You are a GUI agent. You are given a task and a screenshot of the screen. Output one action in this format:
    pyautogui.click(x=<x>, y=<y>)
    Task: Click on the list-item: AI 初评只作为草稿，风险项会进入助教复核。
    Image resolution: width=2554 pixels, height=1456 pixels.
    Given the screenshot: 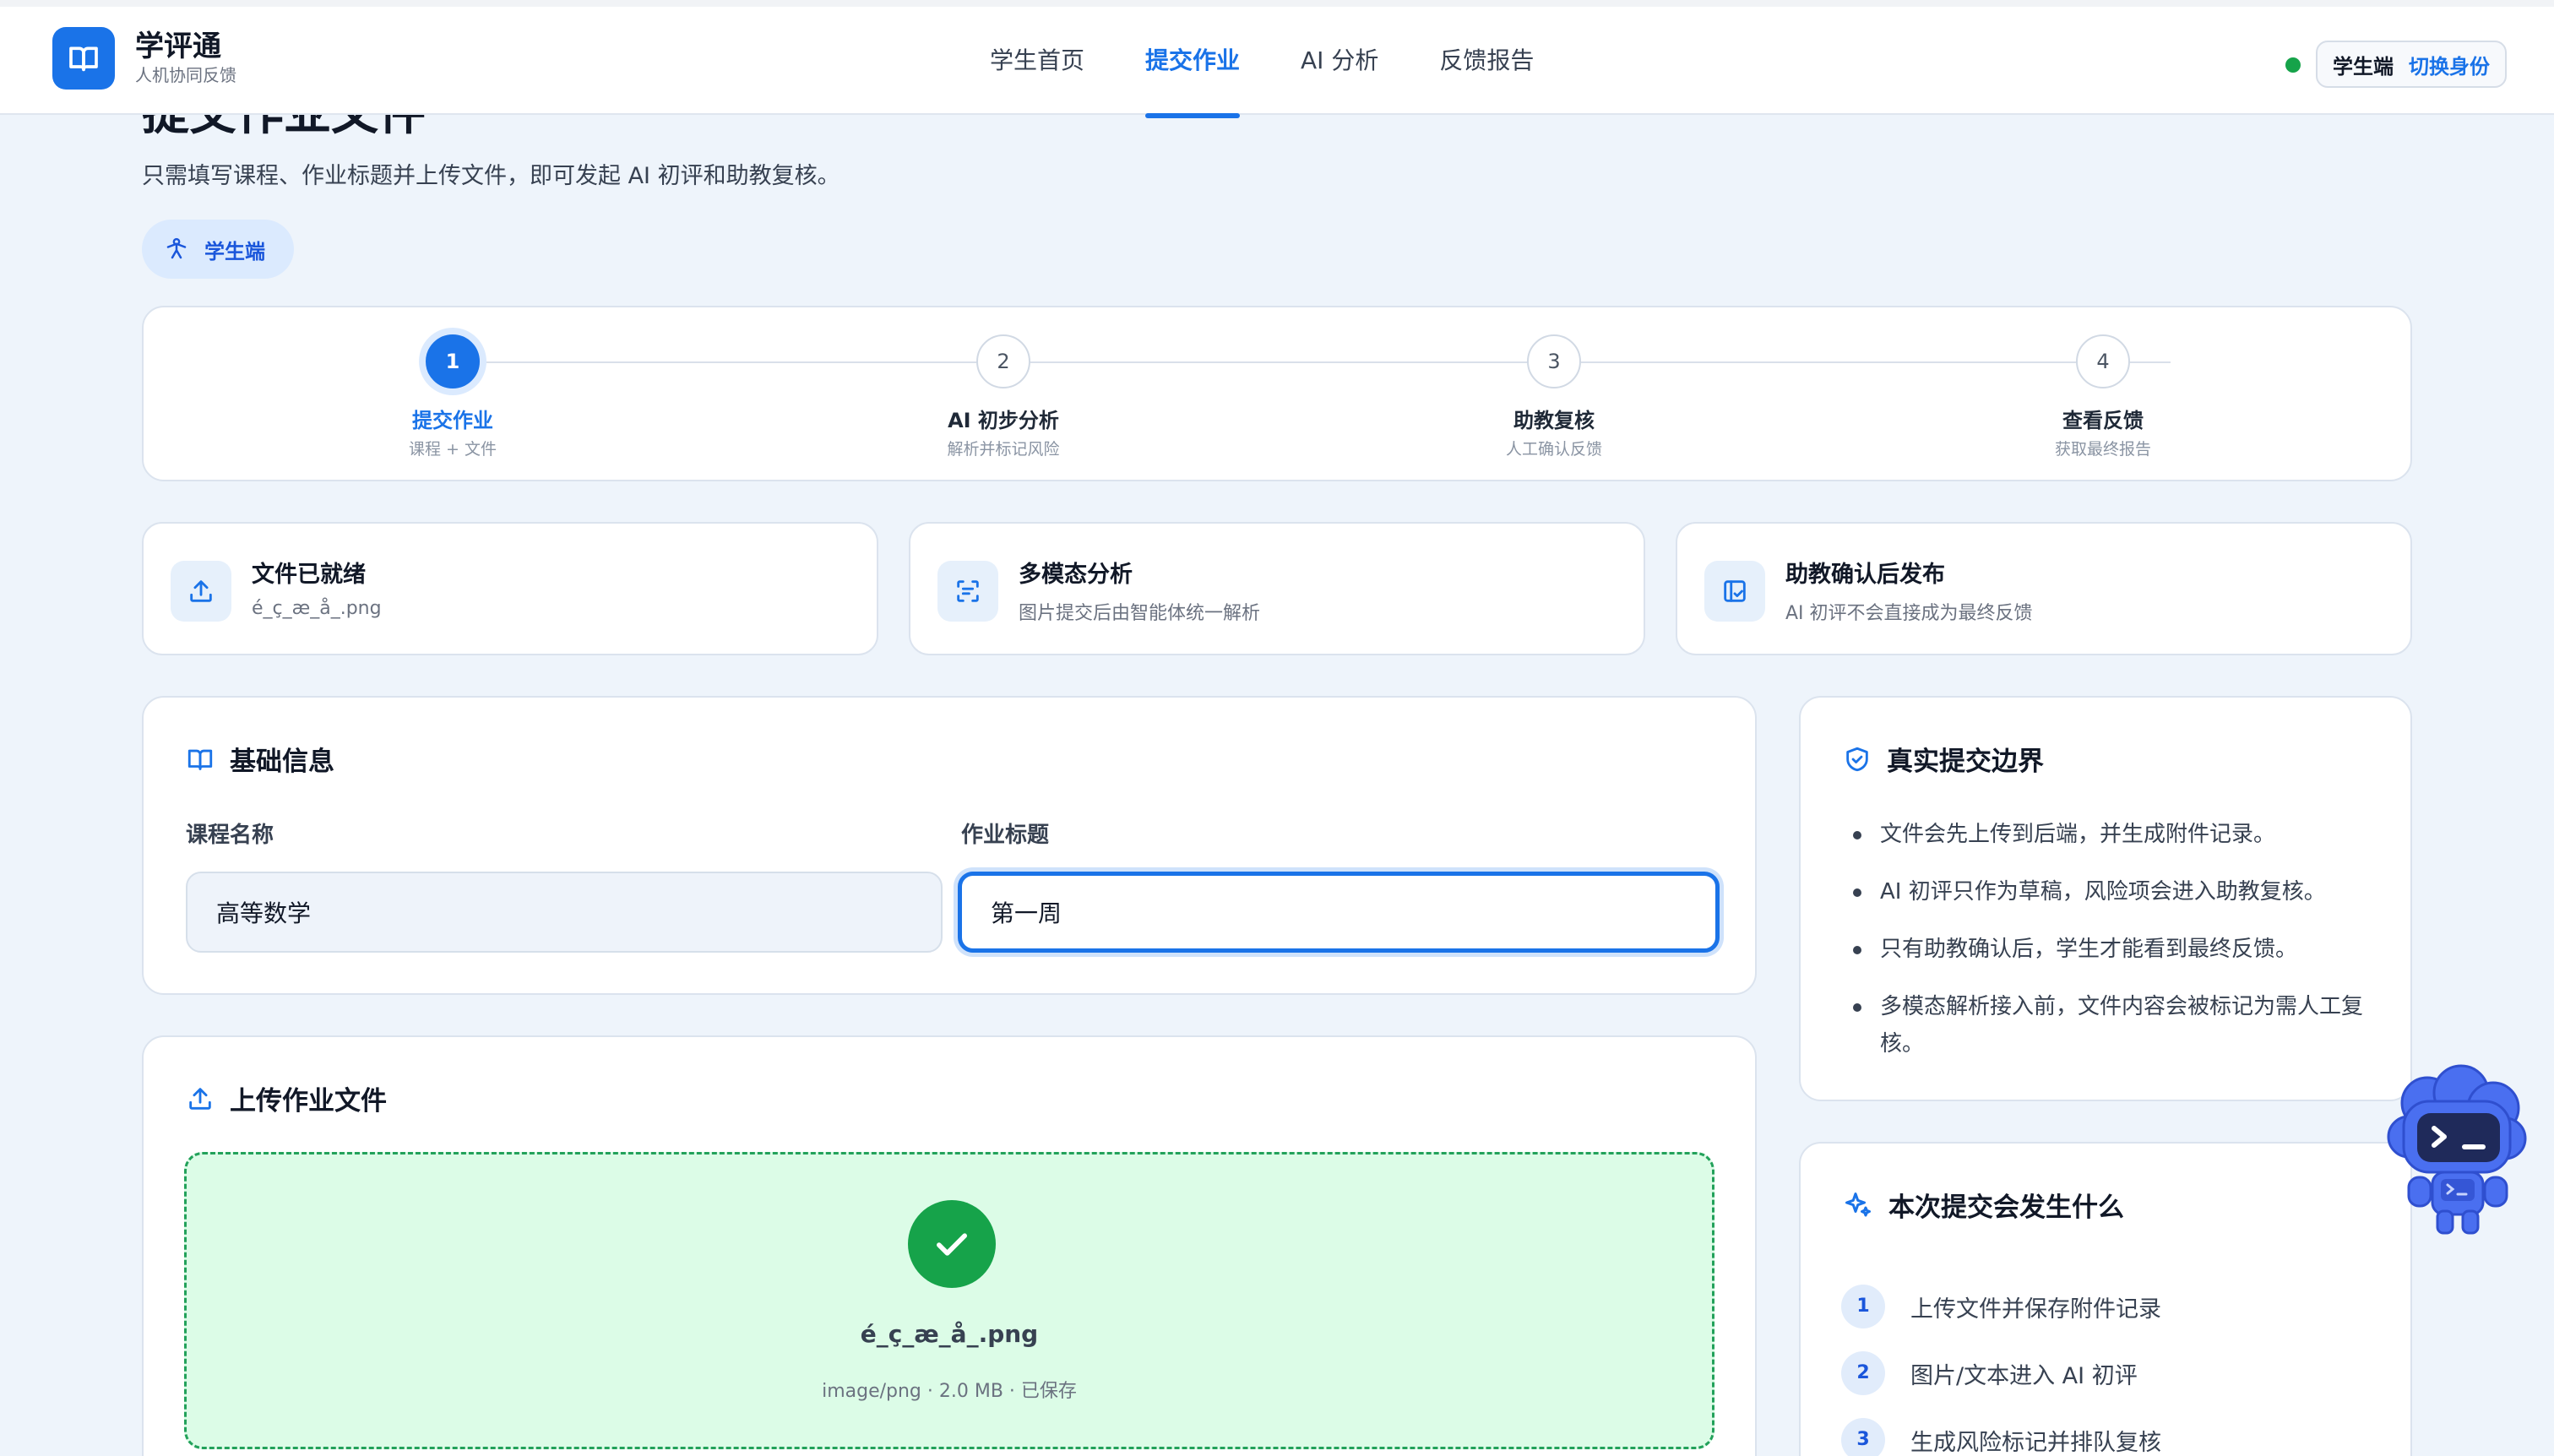 What is the action you would take?
    pyautogui.click(x=2113, y=891)
    